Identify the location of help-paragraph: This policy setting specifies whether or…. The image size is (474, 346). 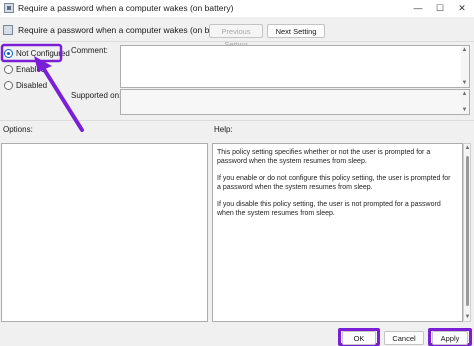
(324, 157).